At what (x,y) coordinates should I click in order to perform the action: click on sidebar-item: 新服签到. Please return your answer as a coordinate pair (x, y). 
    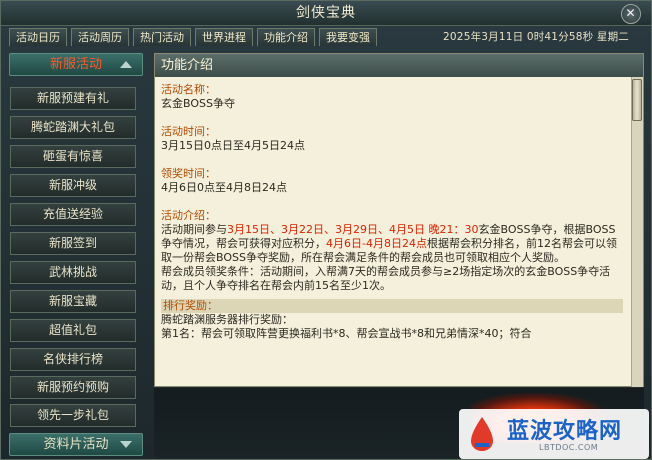
    Looking at the image, I should click on (73, 243).